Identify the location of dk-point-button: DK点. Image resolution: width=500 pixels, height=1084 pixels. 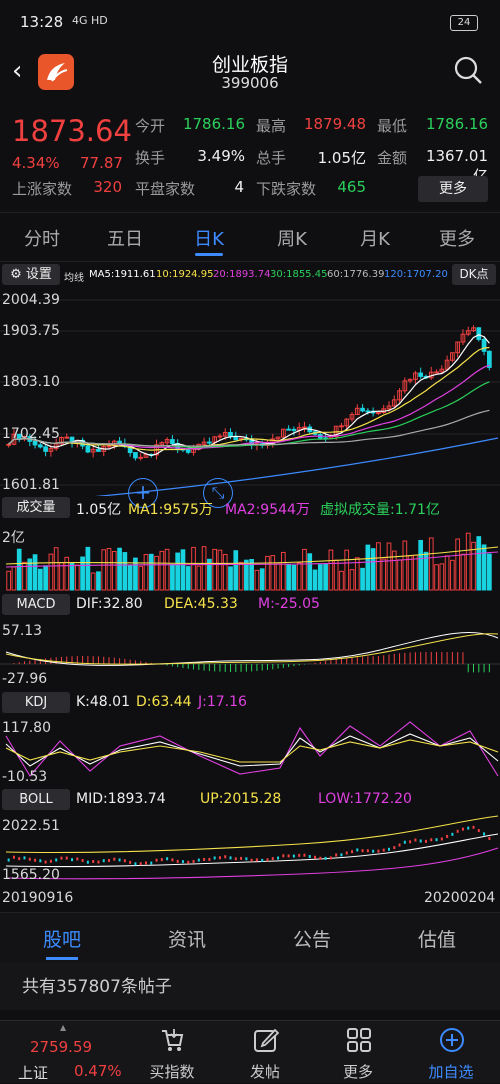
(474, 274).